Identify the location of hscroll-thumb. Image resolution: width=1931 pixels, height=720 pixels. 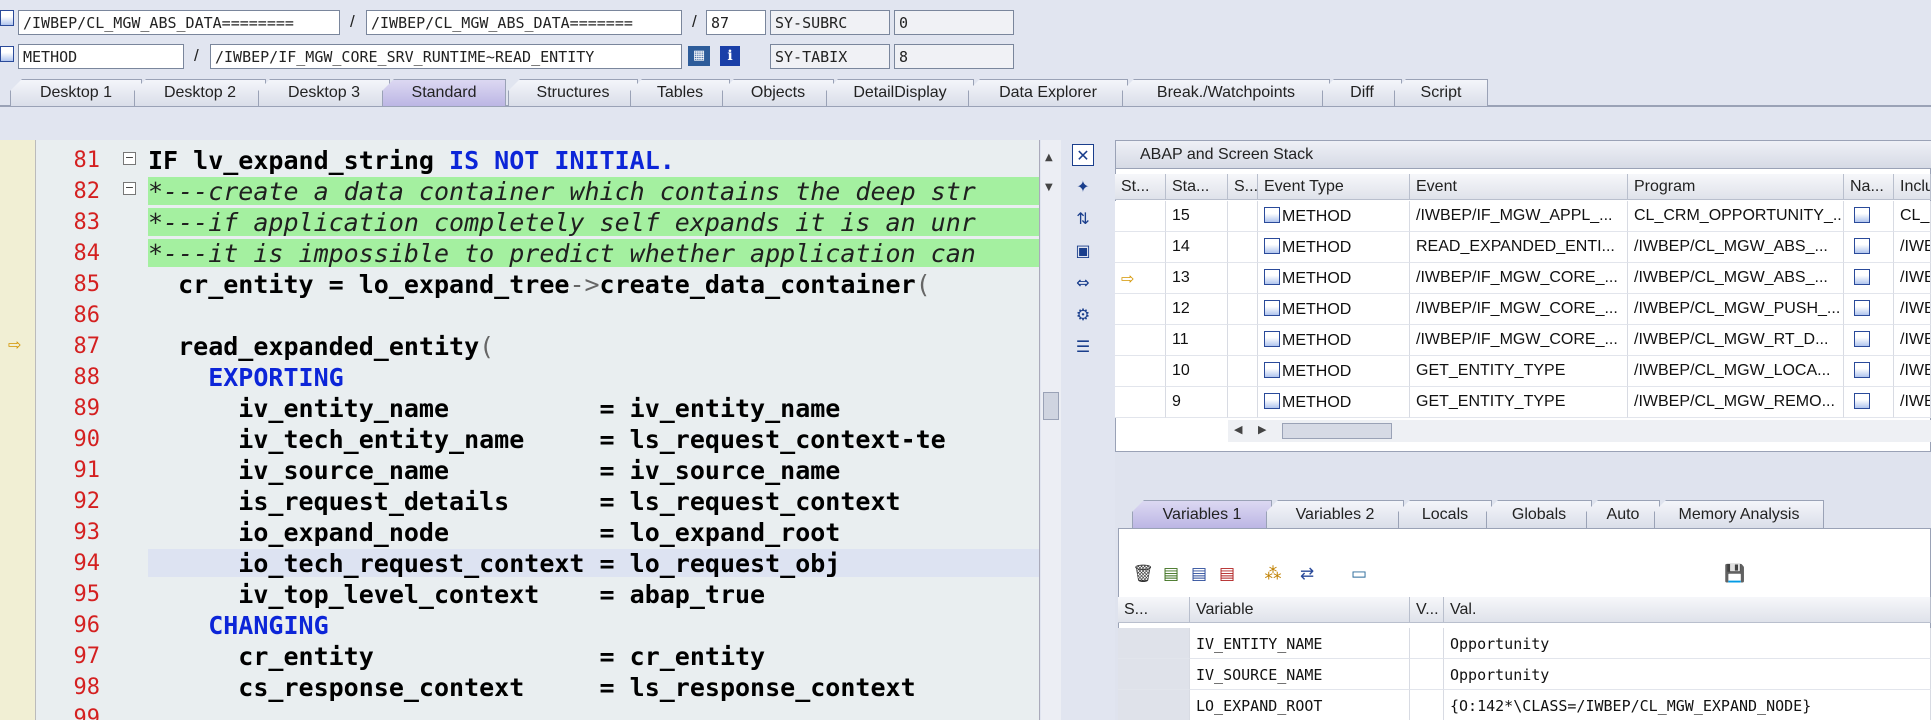
(1337, 431).